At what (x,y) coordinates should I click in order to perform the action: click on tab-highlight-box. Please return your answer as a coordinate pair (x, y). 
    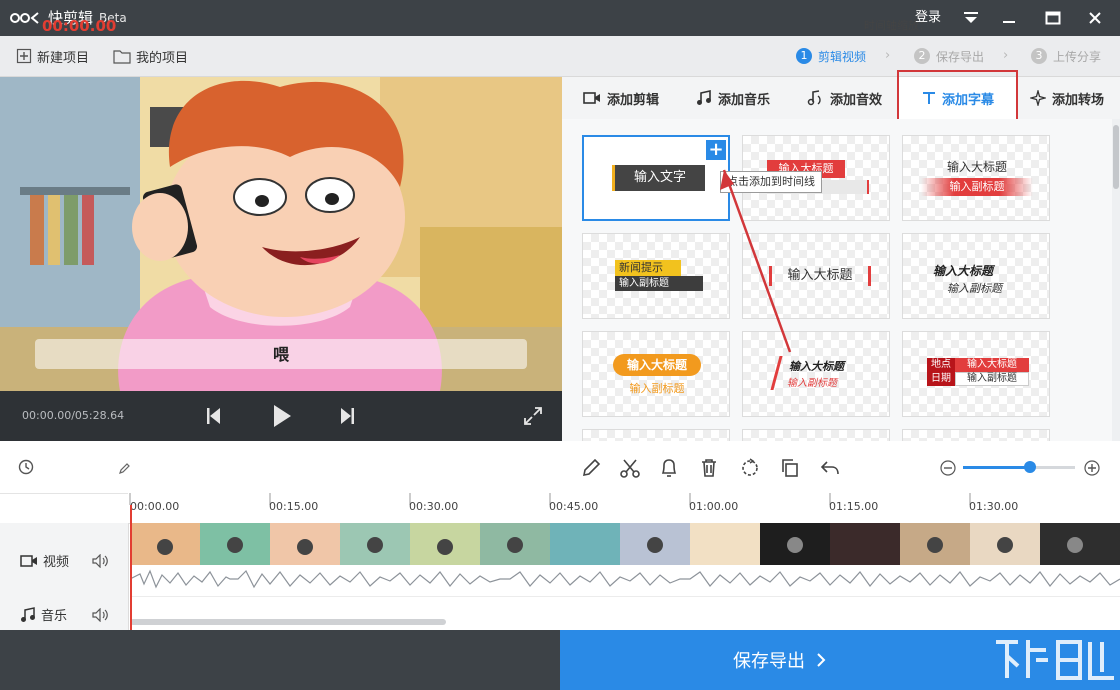
    Looking at the image, I should click on (957, 98).